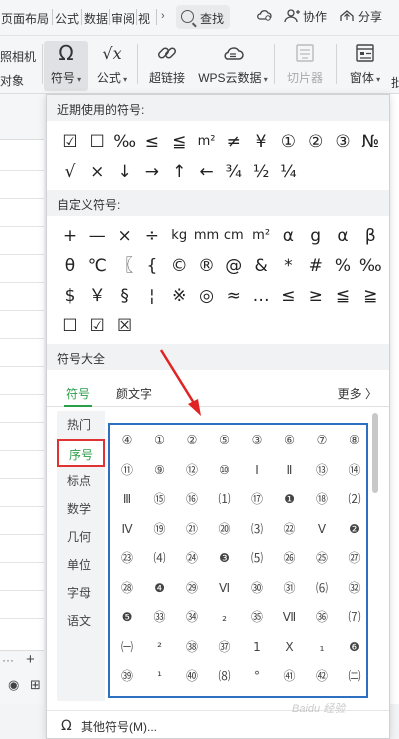 Image resolution: width=399 pixels, height=739 pixels. Describe the element at coordinates (225, 440) in the screenshot. I see `grid-symbol-cell: ⑤` at that location.